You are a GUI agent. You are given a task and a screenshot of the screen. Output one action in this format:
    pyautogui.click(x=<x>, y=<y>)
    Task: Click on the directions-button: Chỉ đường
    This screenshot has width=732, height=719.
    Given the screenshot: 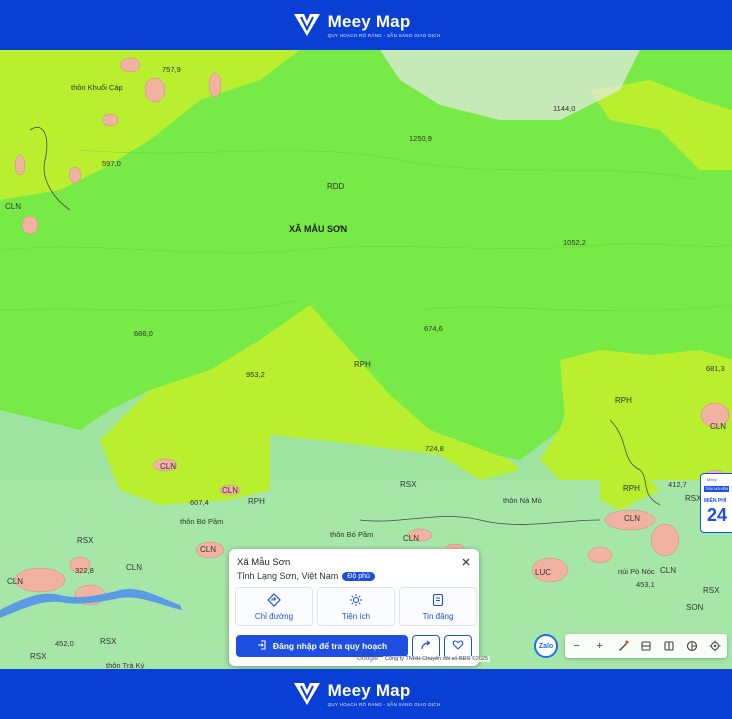 What is the action you would take?
    pyautogui.click(x=274, y=606)
    